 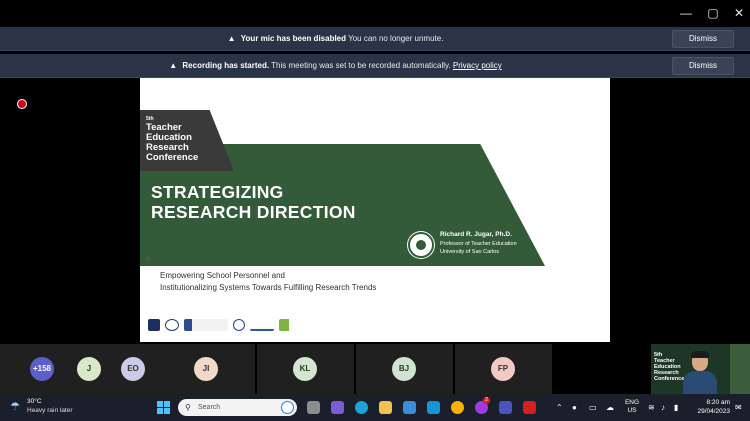 What do you see at coordinates (632, 410) in the screenshot?
I see `region-code: US` at bounding box center [632, 410].